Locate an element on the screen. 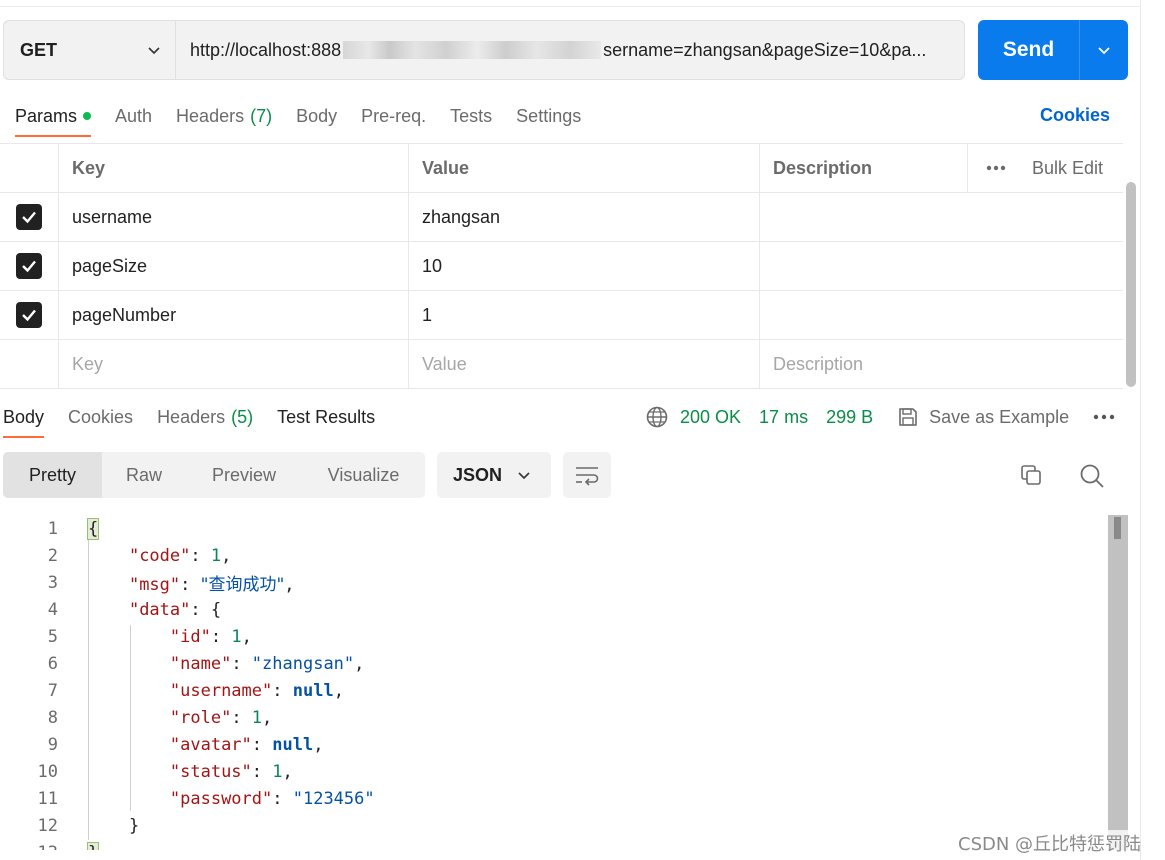 The height and width of the screenshot is (860, 1165). chevron-down-icon is located at coordinates (524, 476).